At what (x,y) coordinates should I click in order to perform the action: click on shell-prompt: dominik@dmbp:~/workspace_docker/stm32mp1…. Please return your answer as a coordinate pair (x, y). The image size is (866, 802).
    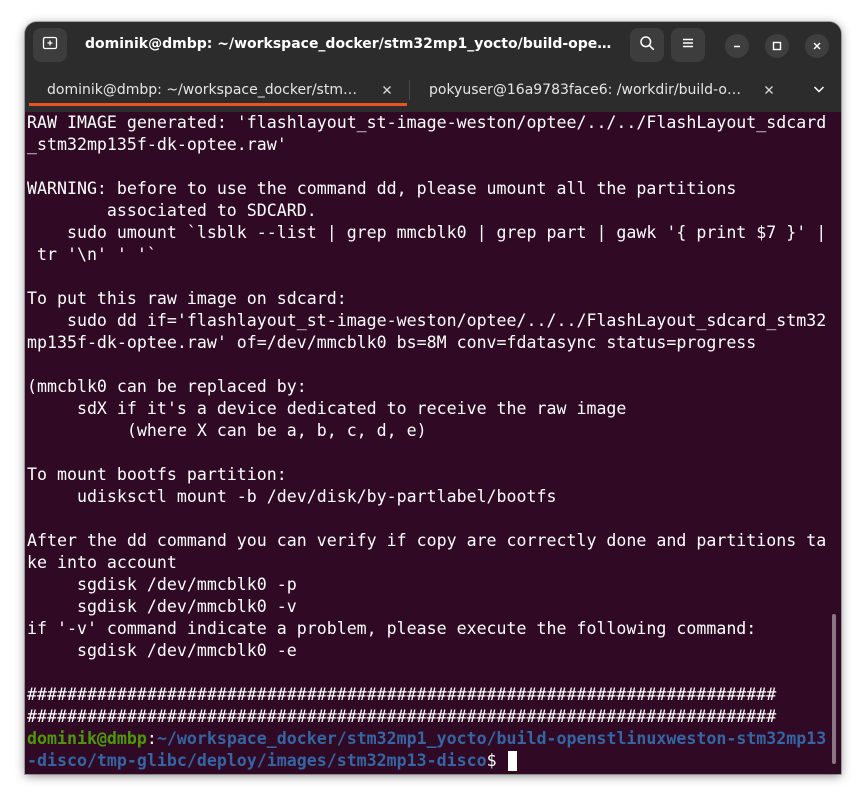
    Looking at the image, I should click on (426, 739).